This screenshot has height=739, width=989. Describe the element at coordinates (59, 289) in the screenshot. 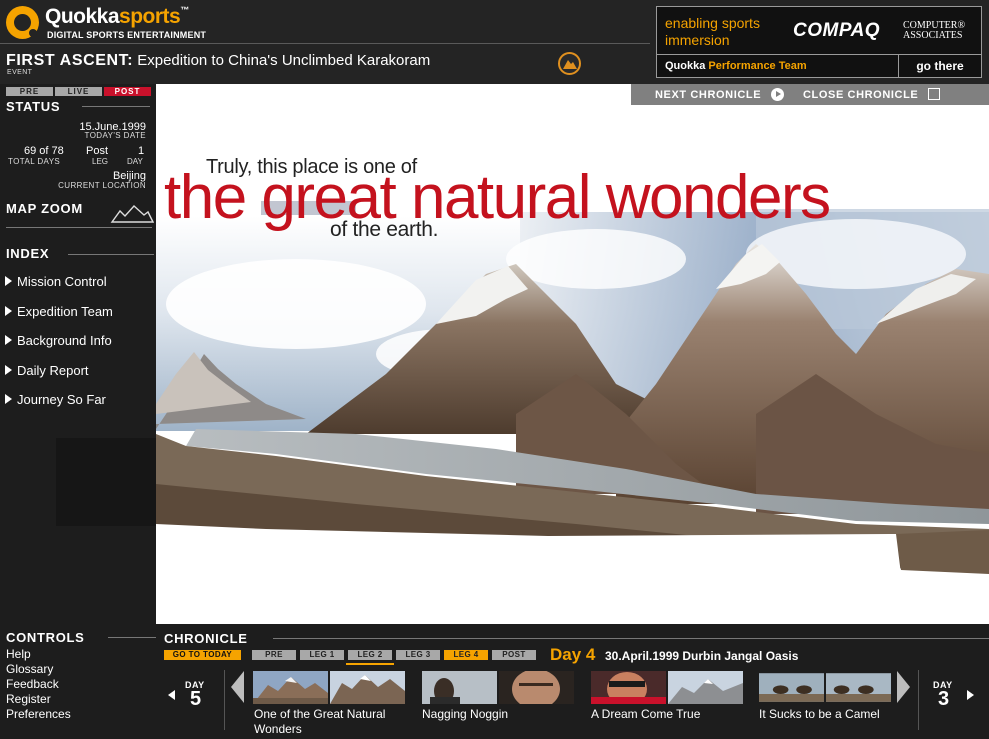

I see `index-item-mission-control: Mission Control` at that location.